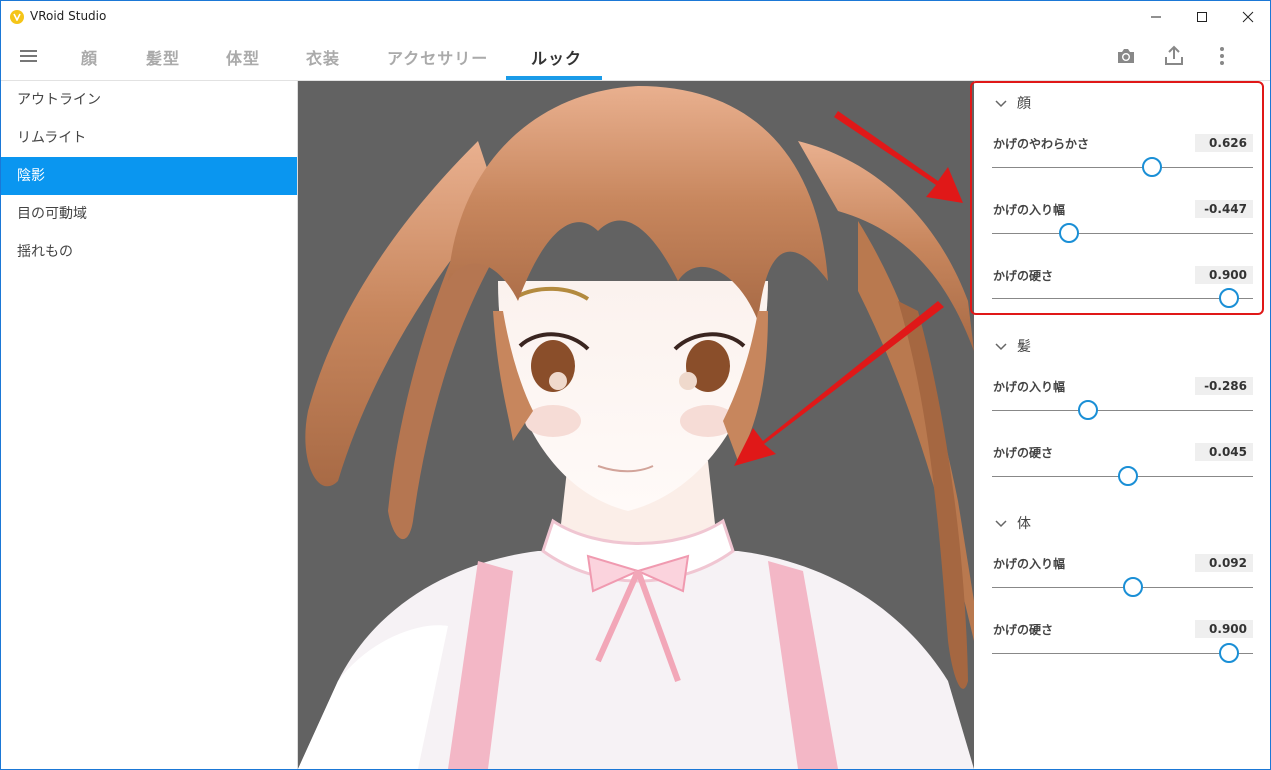  Describe the element at coordinates (1013, 523) in the screenshot. I see `section-header-body: 体` at that location.